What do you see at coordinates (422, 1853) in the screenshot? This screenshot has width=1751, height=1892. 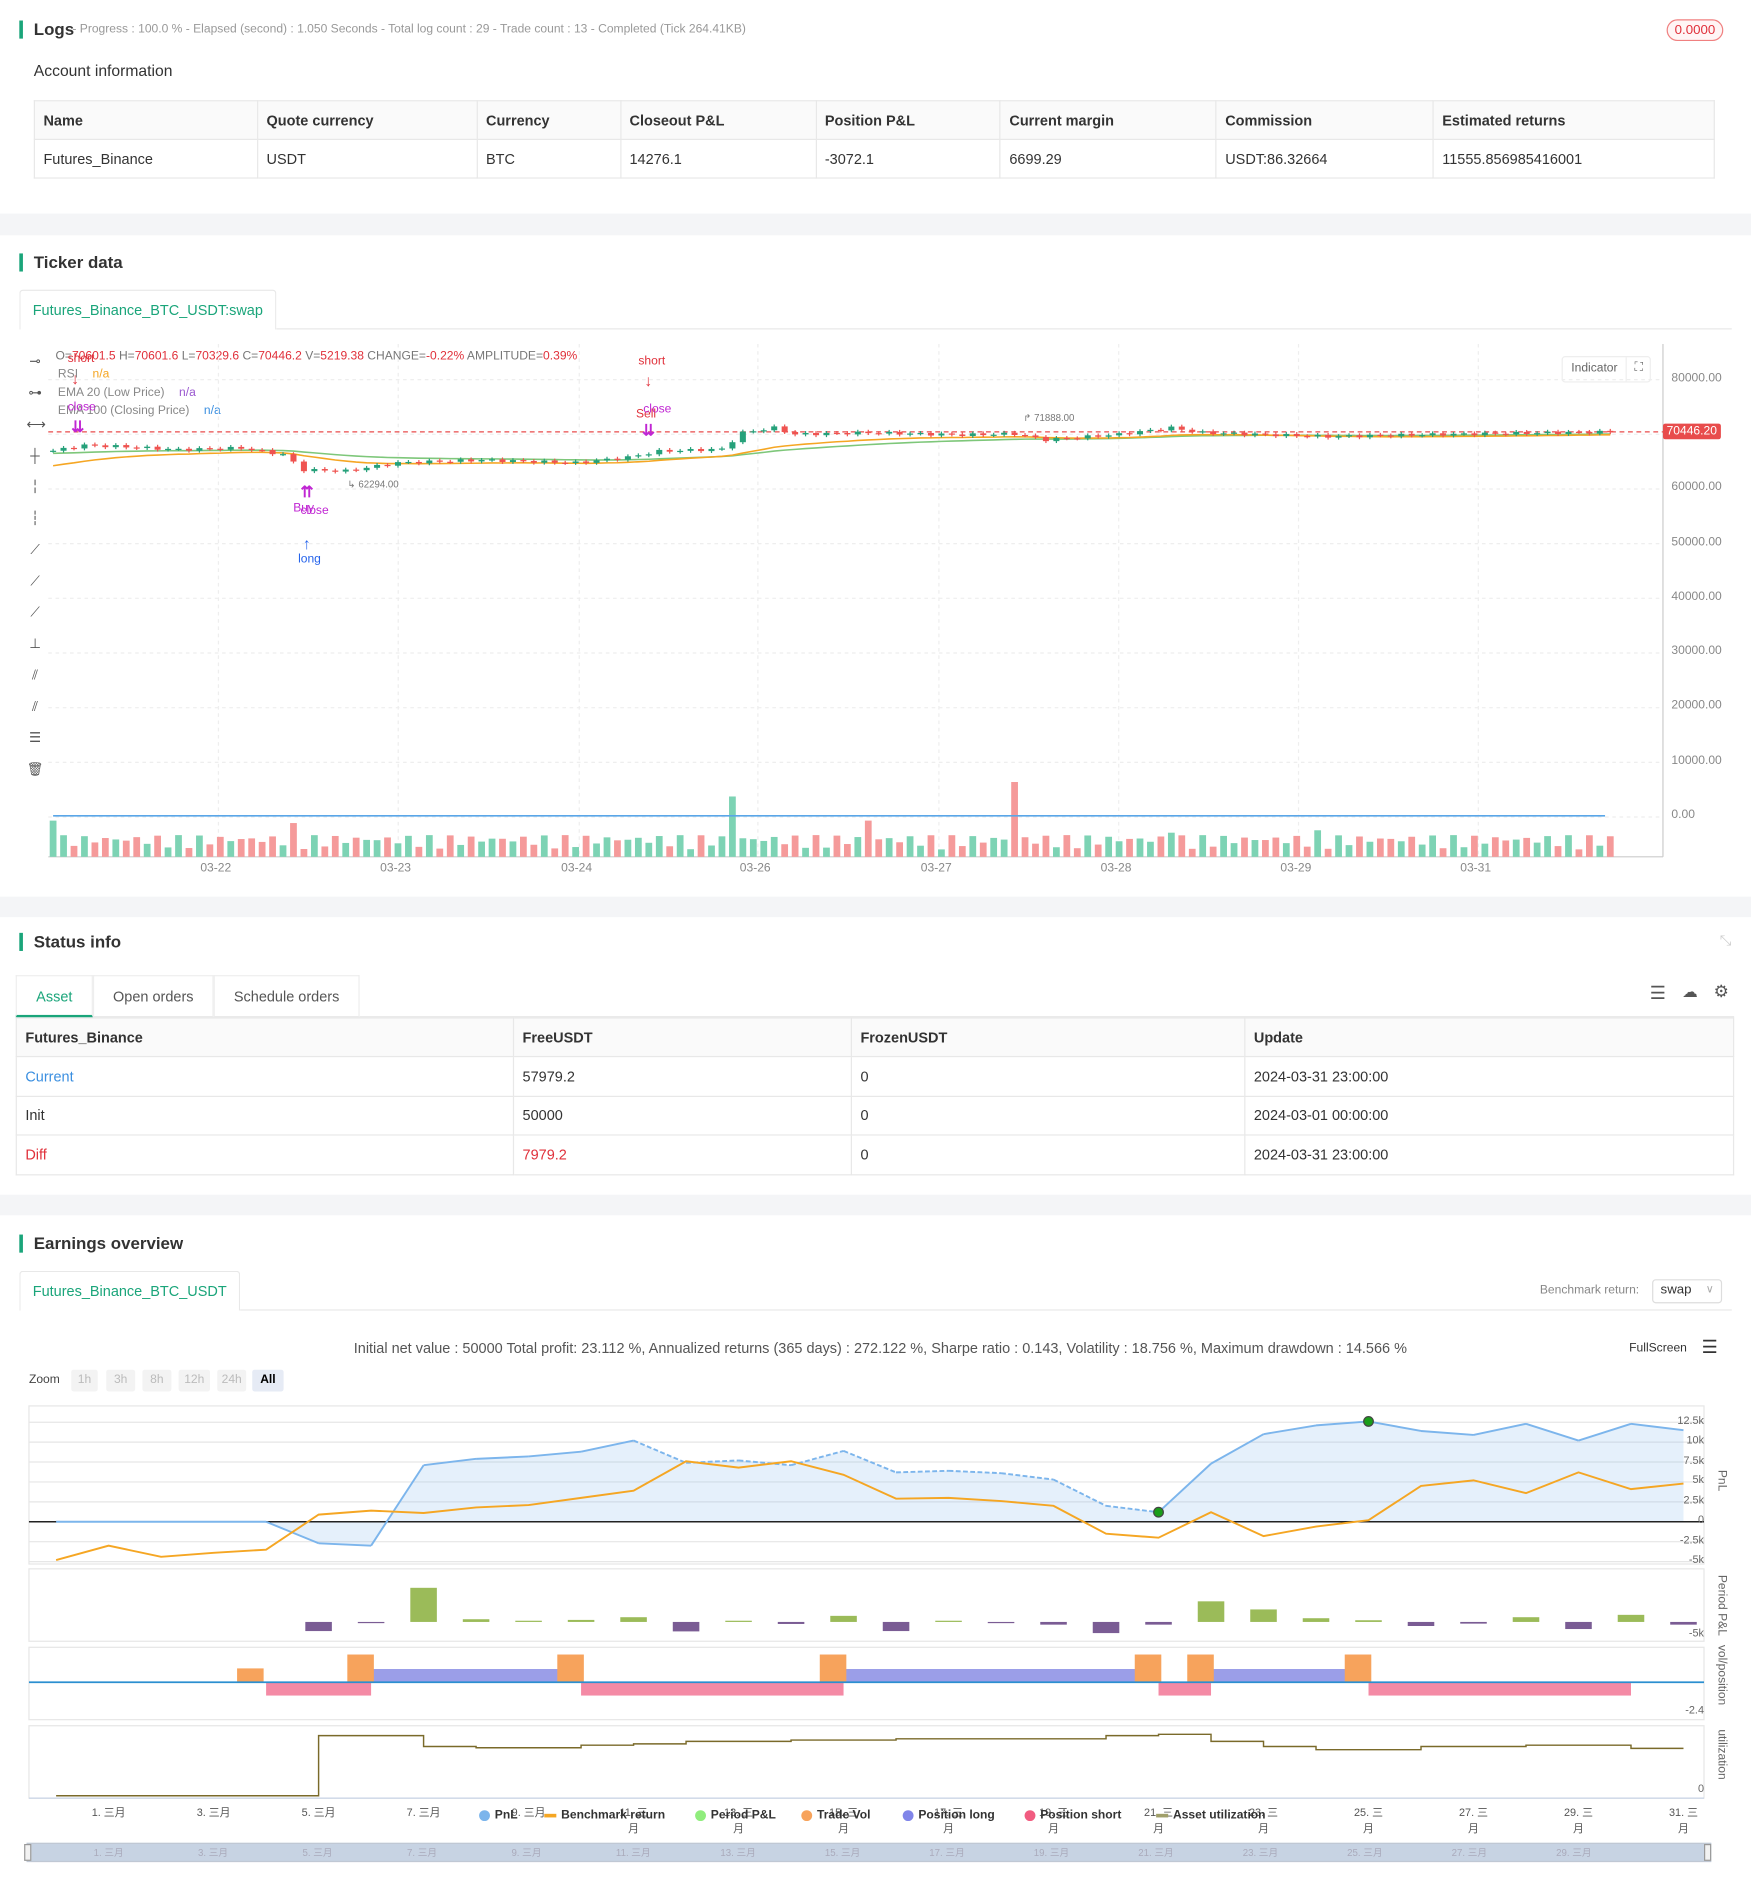 I see `navigator-tick: 7. 三月` at bounding box center [422, 1853].